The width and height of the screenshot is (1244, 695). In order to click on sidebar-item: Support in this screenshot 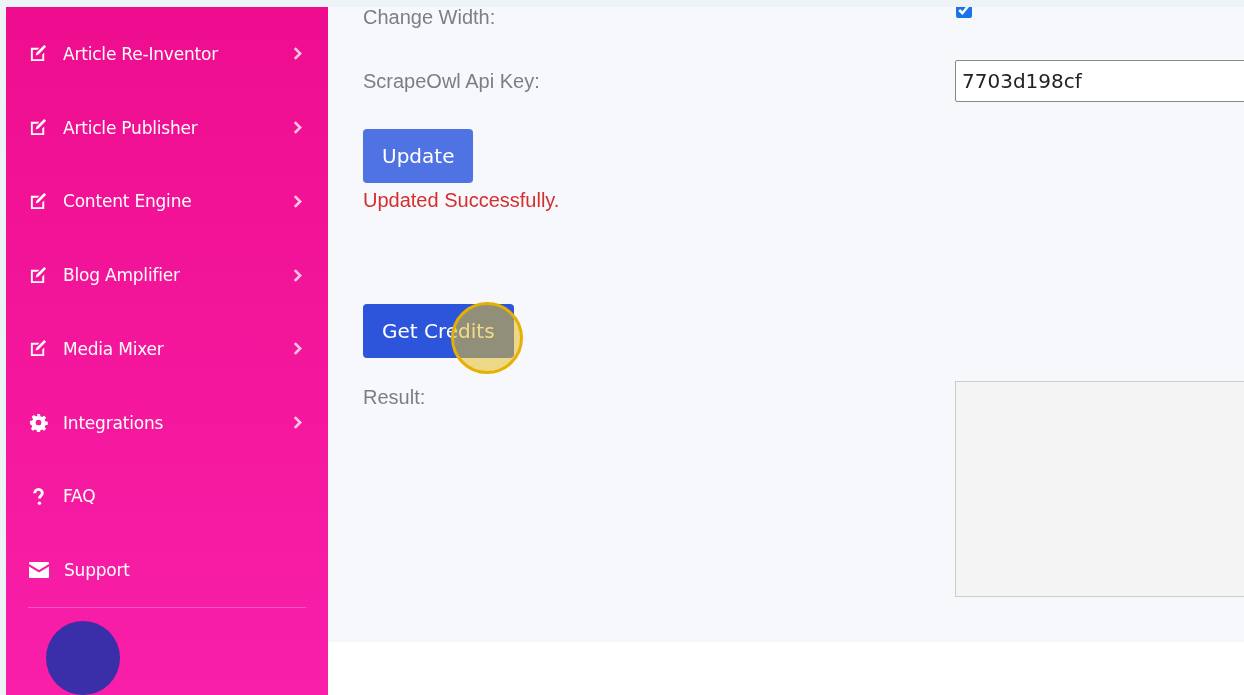, I will do `click(167, 570)`.